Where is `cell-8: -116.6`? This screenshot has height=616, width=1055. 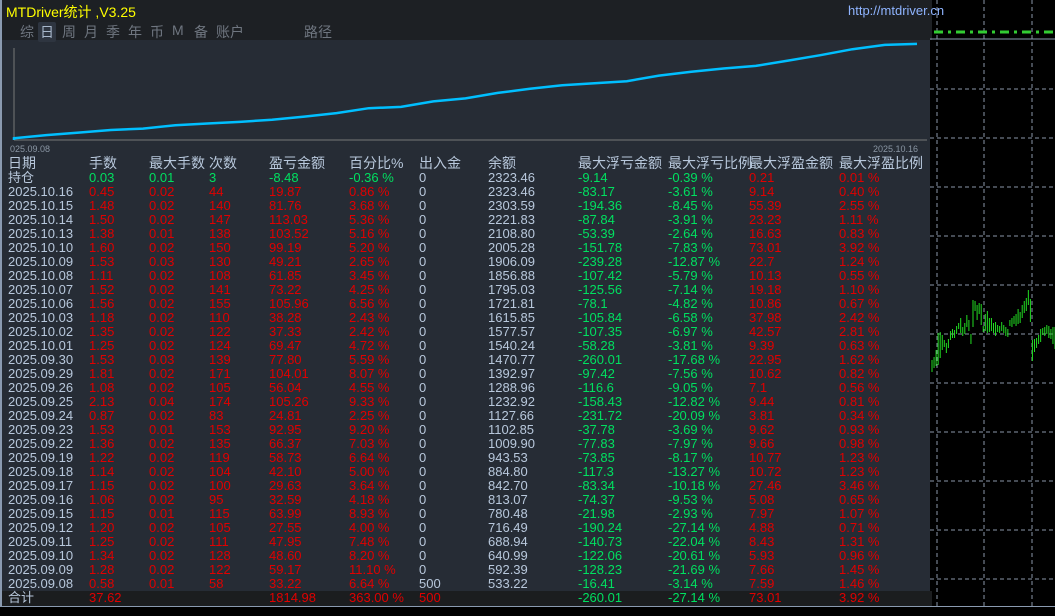 cell-8: -116.6 is located at coordinates (596, 387).